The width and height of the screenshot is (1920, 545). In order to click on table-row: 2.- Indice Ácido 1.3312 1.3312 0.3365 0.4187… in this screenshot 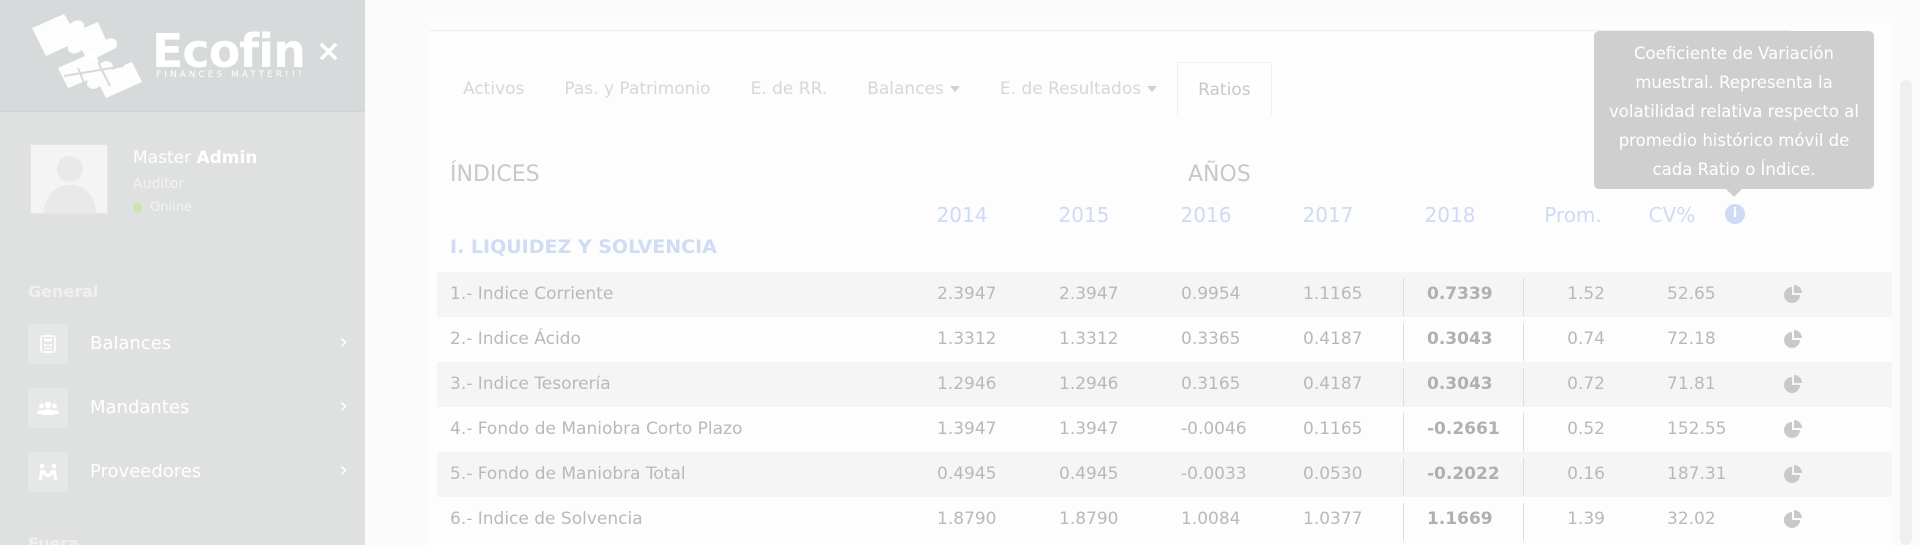, I will do `click(1164, 339)`.